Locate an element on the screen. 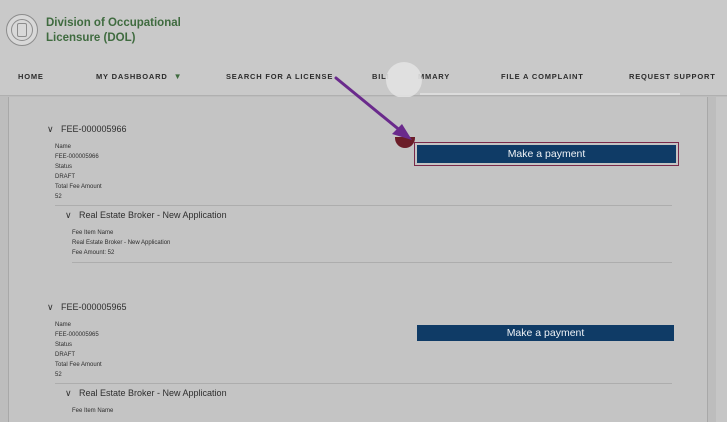  nav-billing-summary-tail: MMARY is located at coordinates (434, 76).